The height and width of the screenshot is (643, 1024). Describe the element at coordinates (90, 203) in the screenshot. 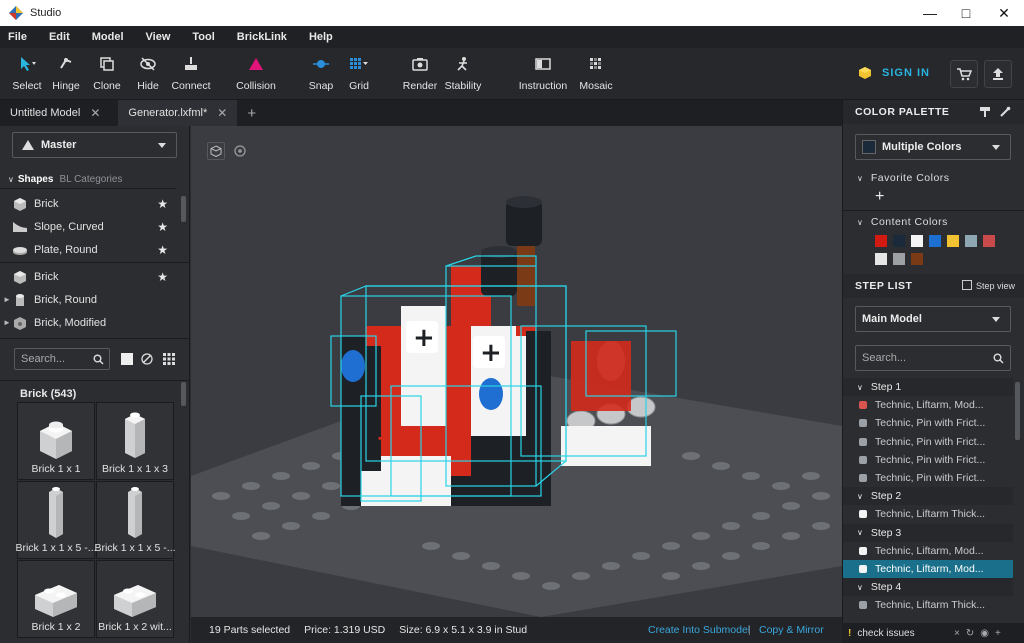

I see `shape-row-brick: Brick ★` at that location.